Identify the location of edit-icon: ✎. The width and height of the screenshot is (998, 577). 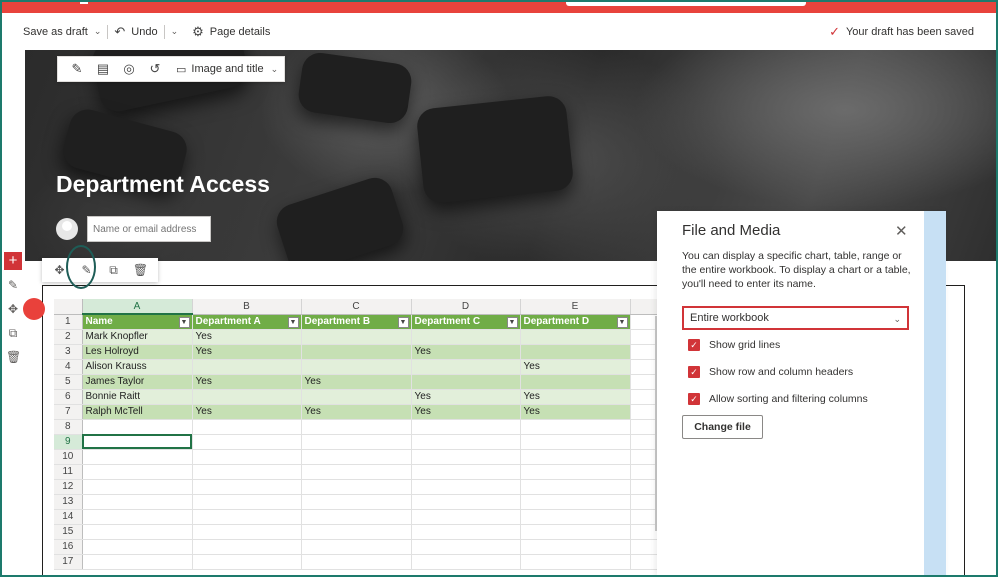
(77, 69).